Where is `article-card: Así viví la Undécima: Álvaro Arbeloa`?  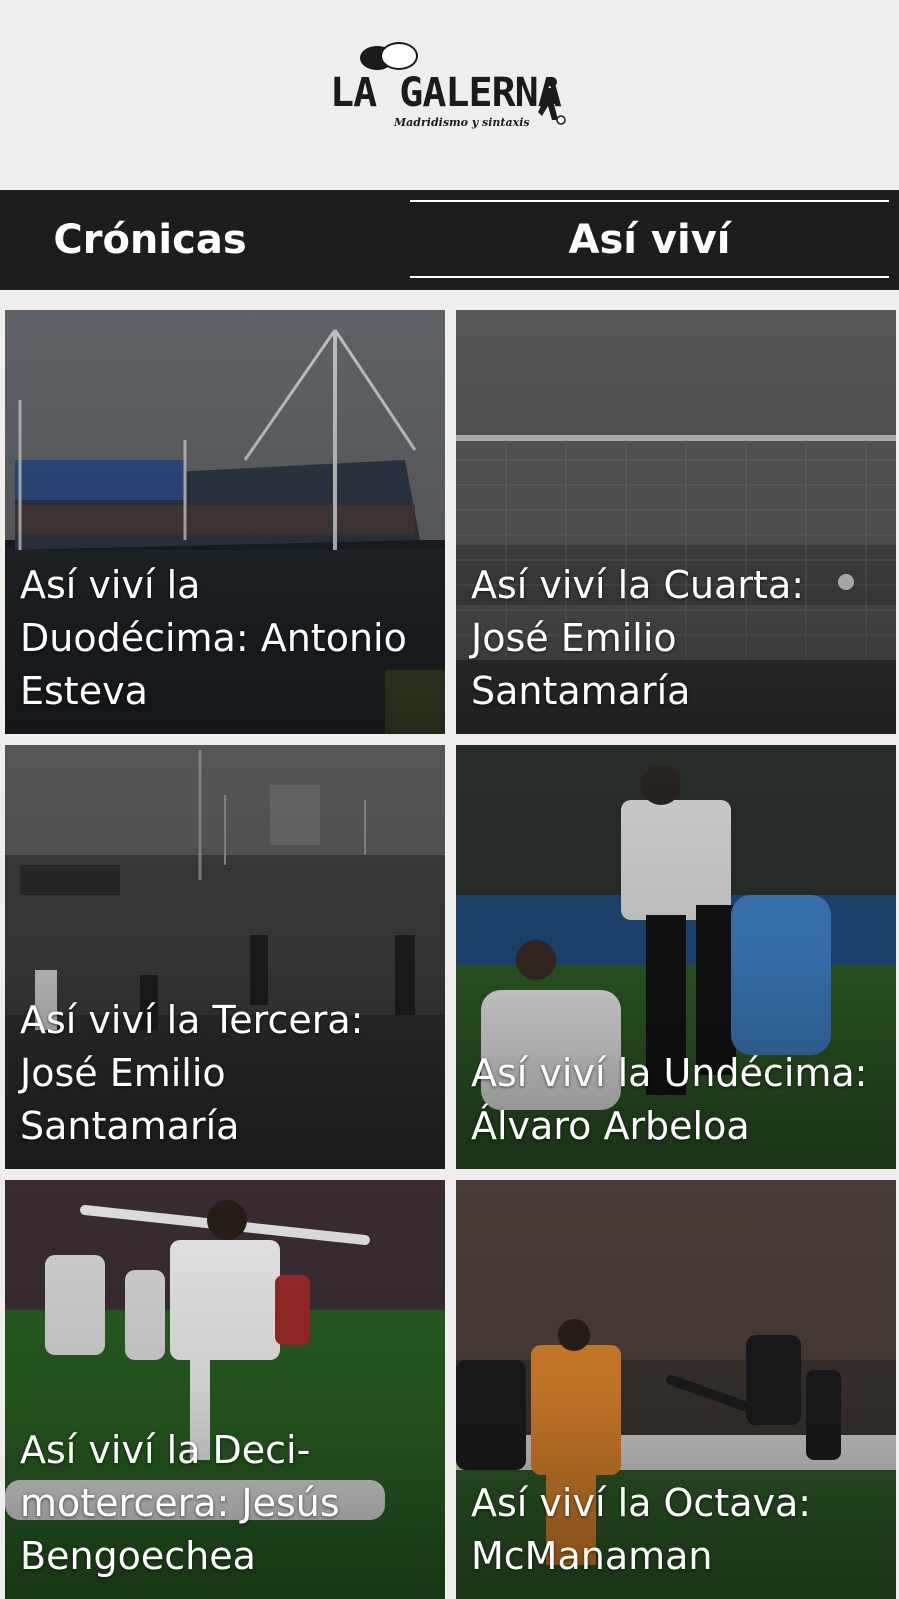 article-card: Así viví la Undécima: Álvaro Arbeloa is located at coordinates (676, 957).